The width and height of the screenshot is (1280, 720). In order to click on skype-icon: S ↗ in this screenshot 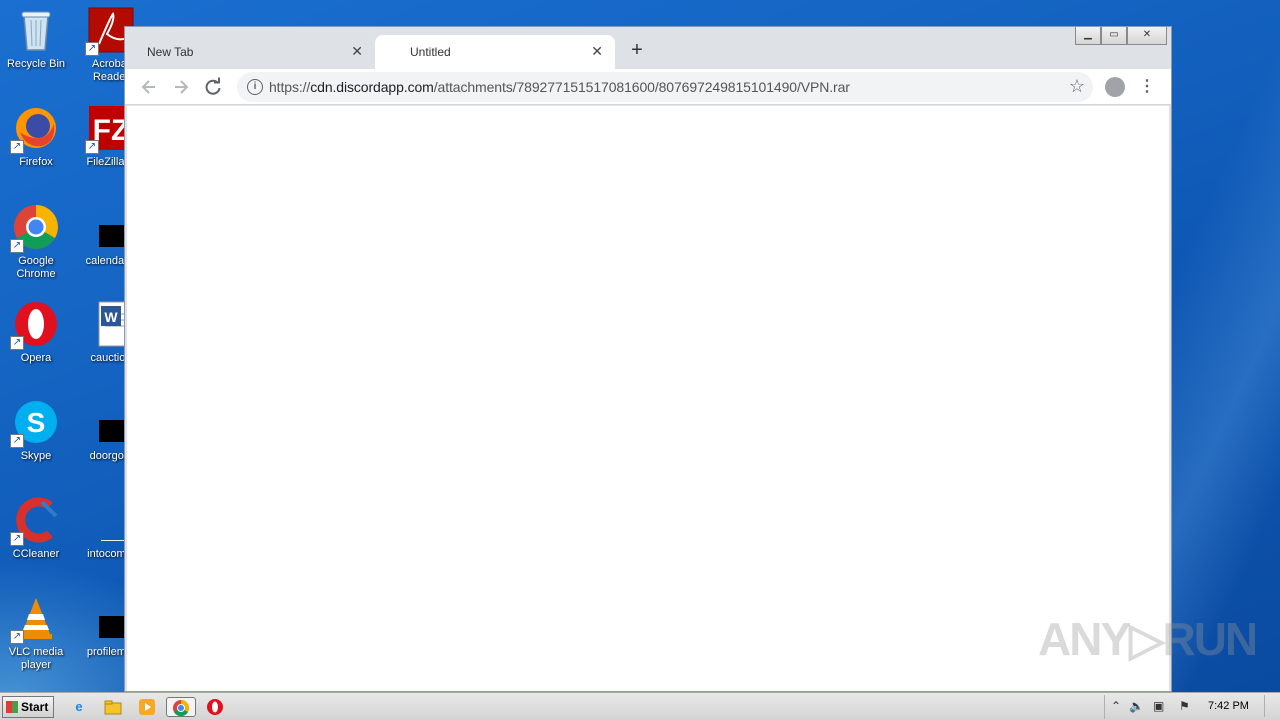, I will do `click(35, 423)`.